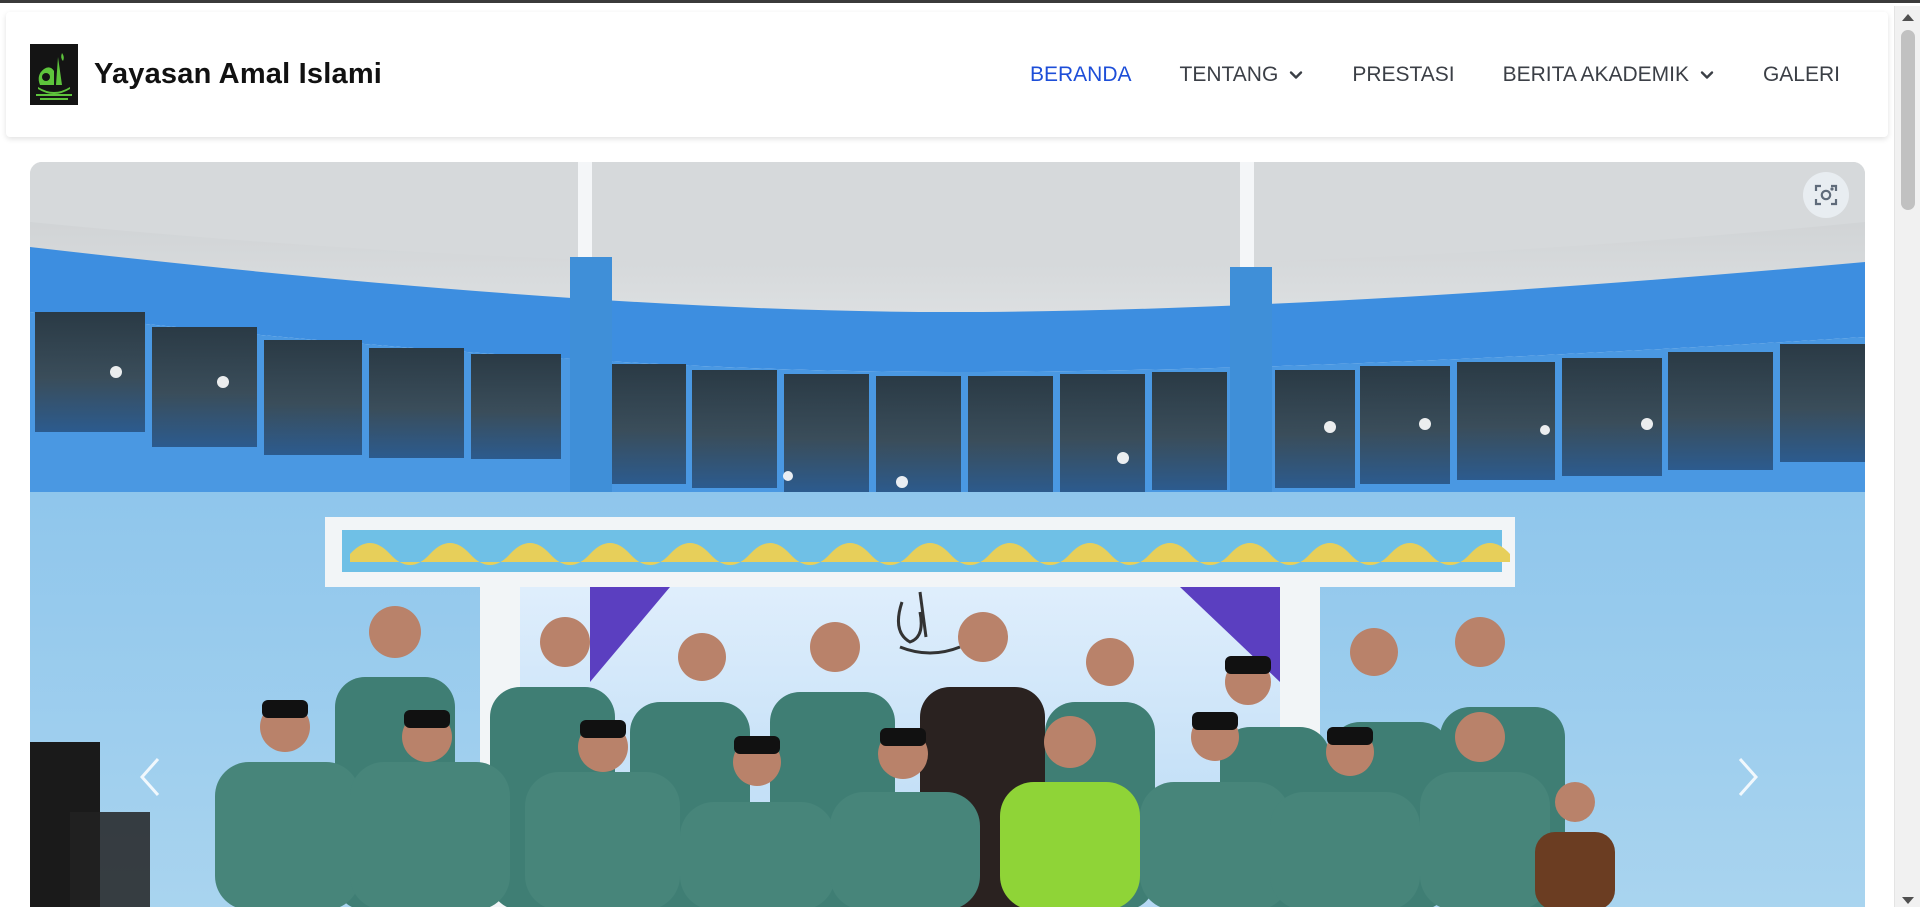  What do you see at coordinates (1908, 17) in the screenshot?
I see `scroll-up-arrow` at bounding box center [1908, 17].